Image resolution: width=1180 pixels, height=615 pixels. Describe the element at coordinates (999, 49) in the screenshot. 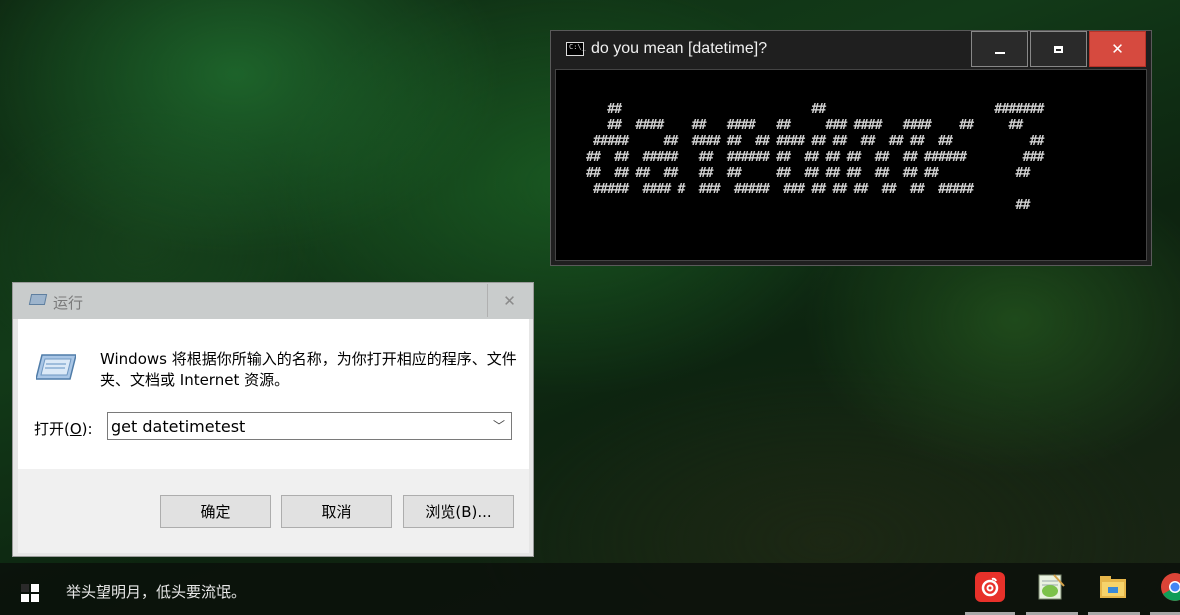

I see `minimize-button` at that location.